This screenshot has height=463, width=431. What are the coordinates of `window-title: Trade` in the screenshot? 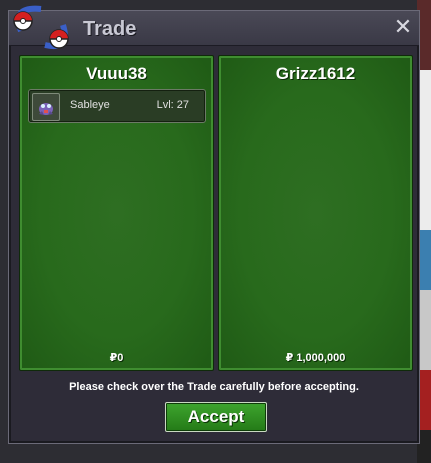 It's located at (110, 29).